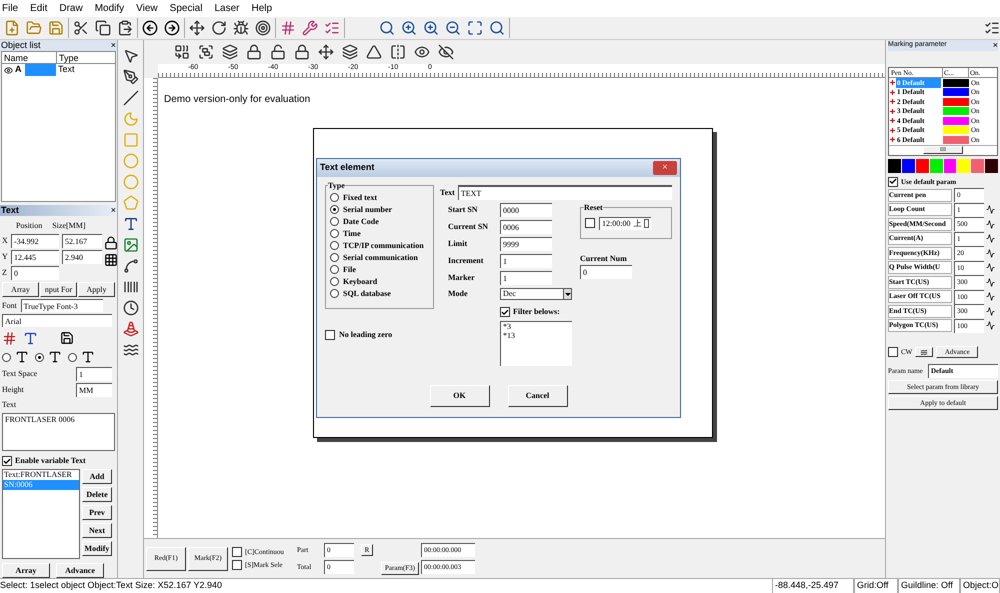 The height and width of the screenshot is (593, 1000). Describe the element at coordinates (10, 8) in the screenshot. I see `menu-item: File` at that location.